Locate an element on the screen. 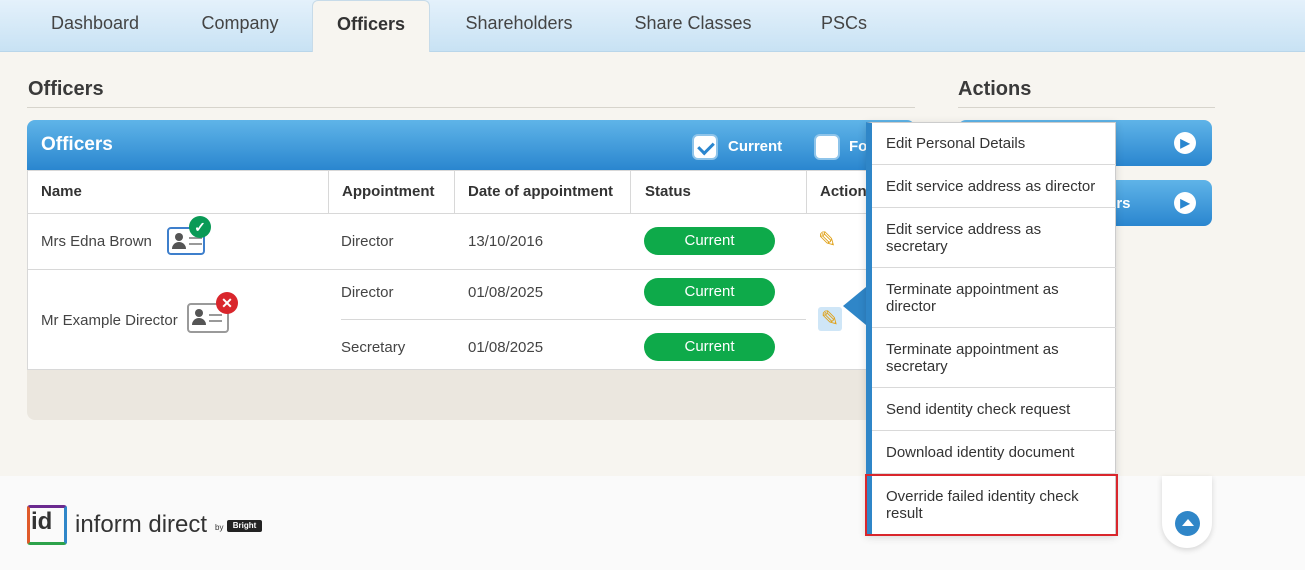 Image resolution: width=1305 pixels, height=570 pixels. row-divider is located at coordinates (471, 269).